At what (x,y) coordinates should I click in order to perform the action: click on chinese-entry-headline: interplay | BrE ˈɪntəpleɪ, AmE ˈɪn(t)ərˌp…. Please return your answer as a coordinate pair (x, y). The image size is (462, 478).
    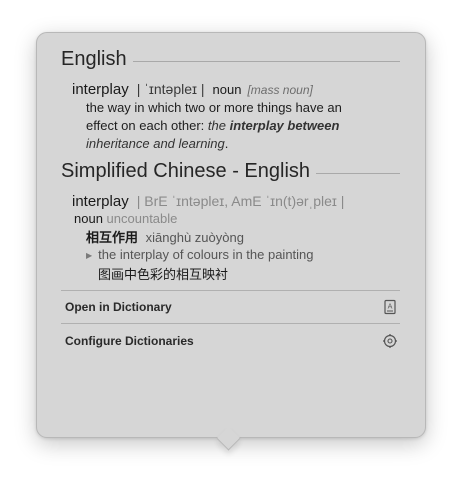
    Looking at the image, I should click on (208, 202).